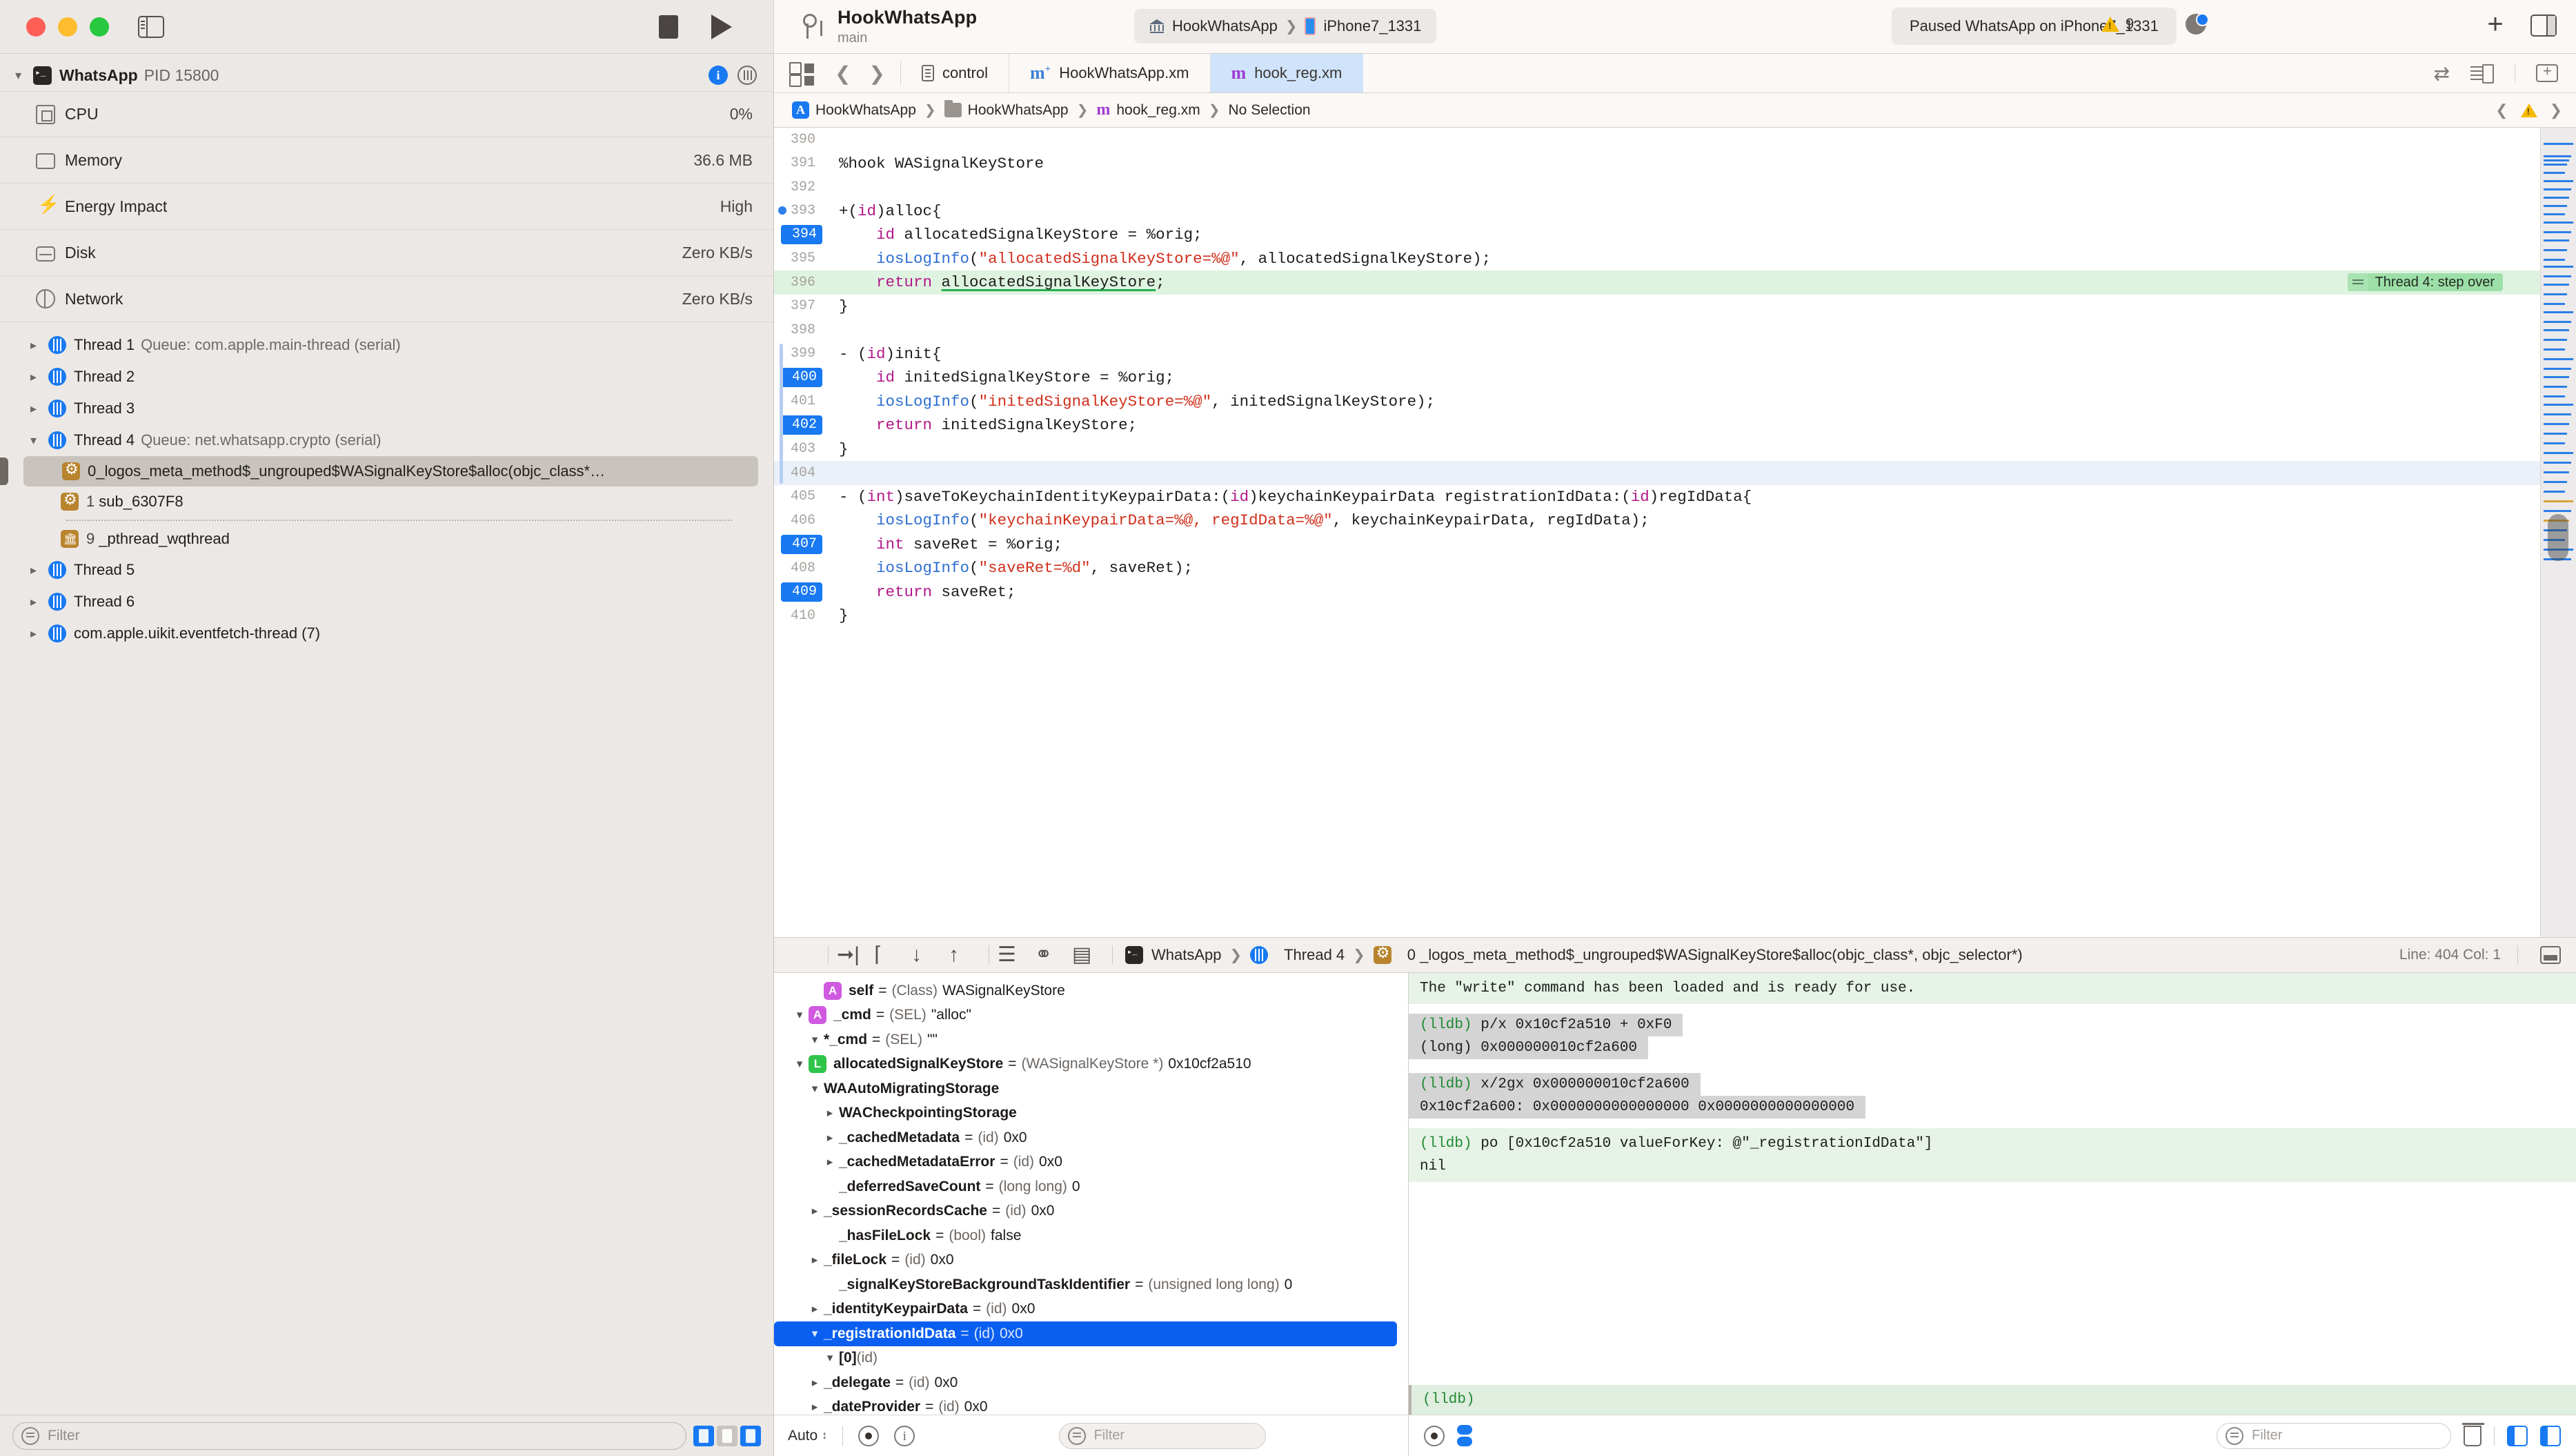 This screenshot has height=1456, width=2576. Describe the element at coordinates (798, 496) in the screenshot. I see `line-number: 405` at that location.